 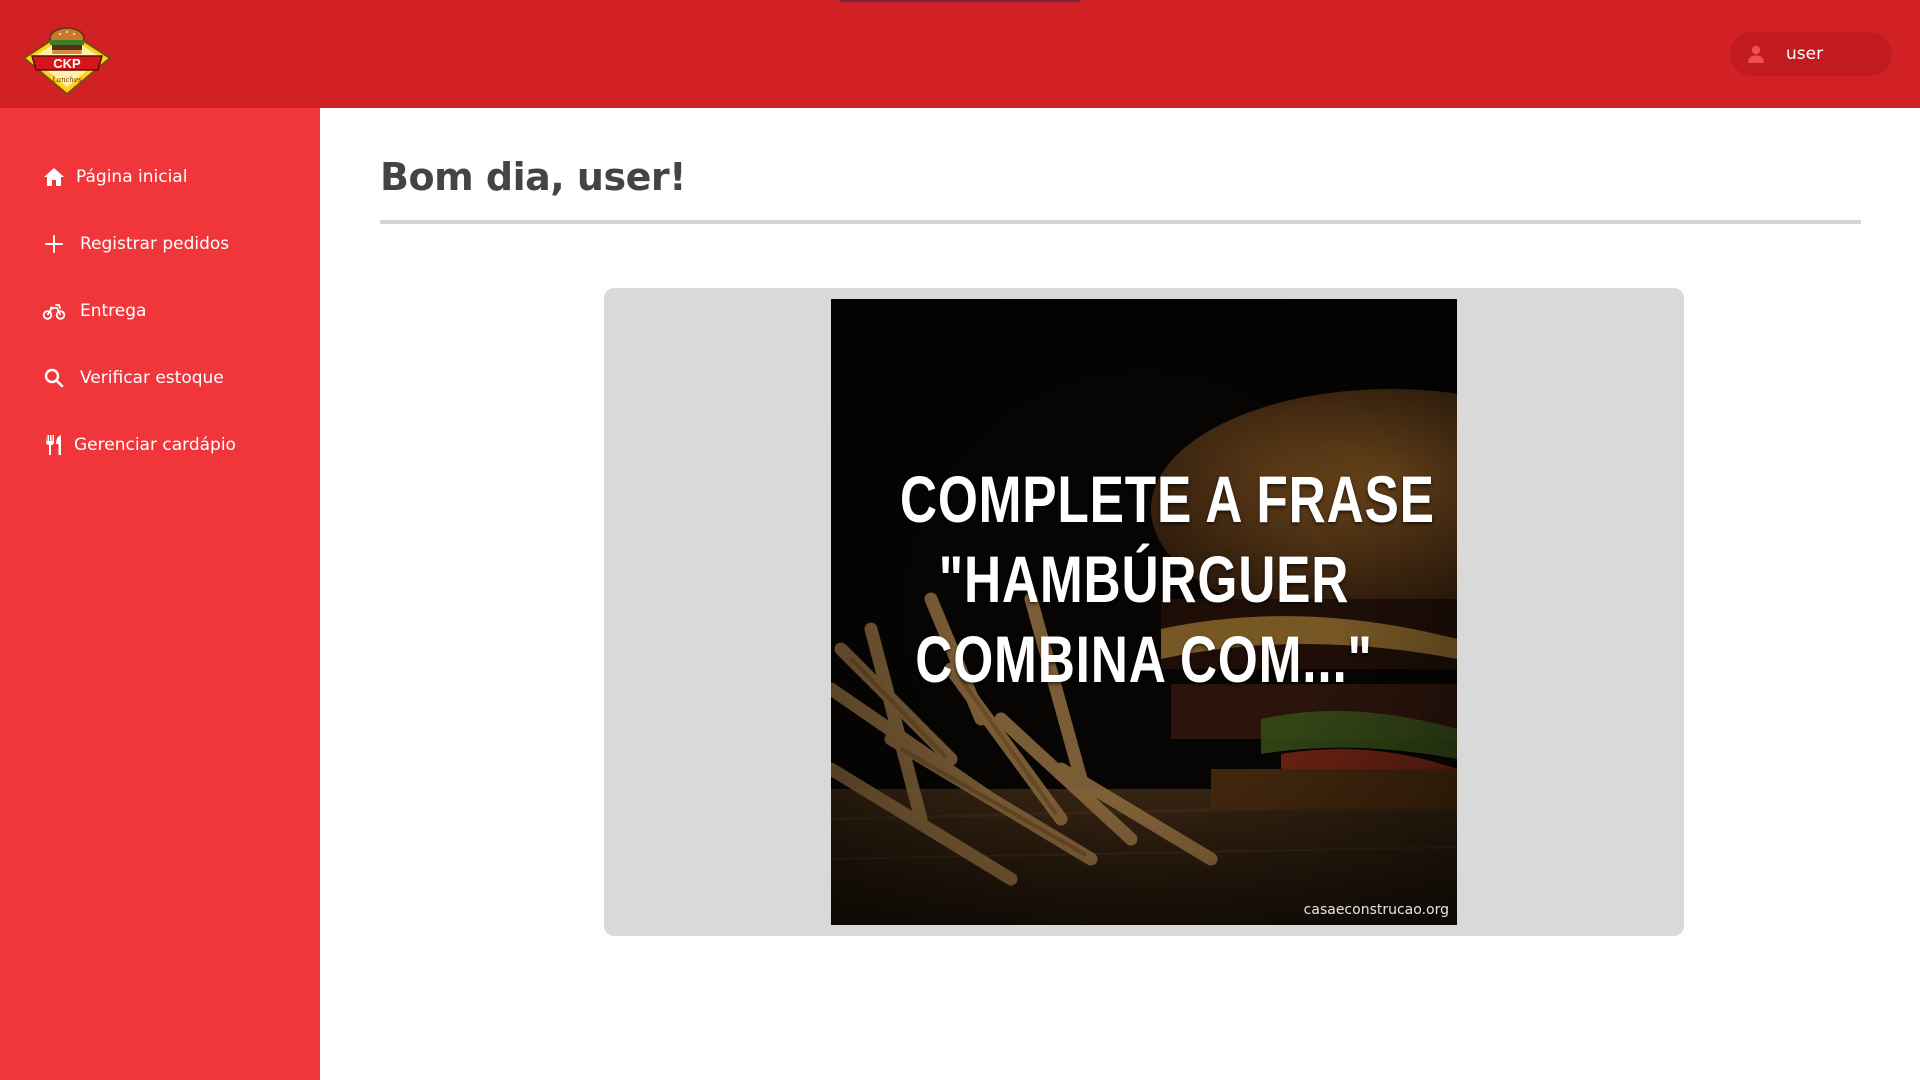 I want to click on sidebar-item-label: Gerenciar cardápio, so click(x=155, y=445).